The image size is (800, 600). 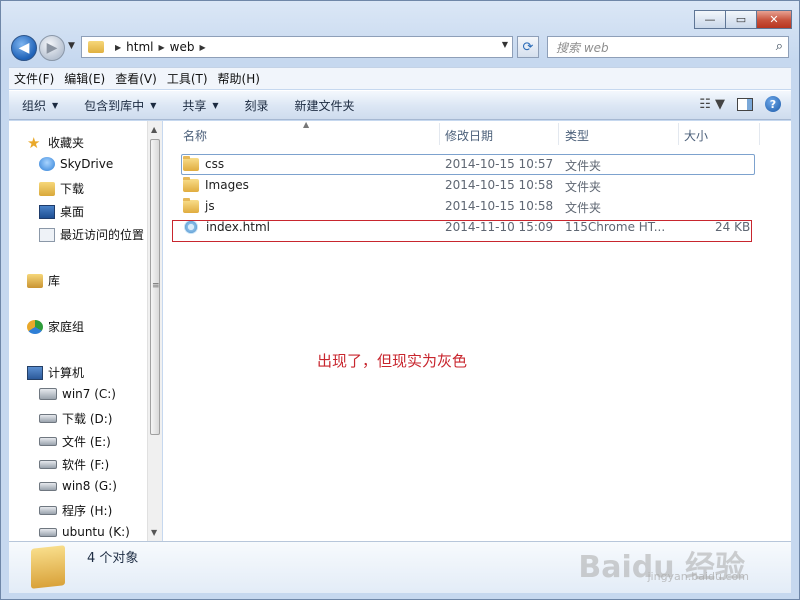 I want to click on homegroup-icon, so click(x=35, y=326).